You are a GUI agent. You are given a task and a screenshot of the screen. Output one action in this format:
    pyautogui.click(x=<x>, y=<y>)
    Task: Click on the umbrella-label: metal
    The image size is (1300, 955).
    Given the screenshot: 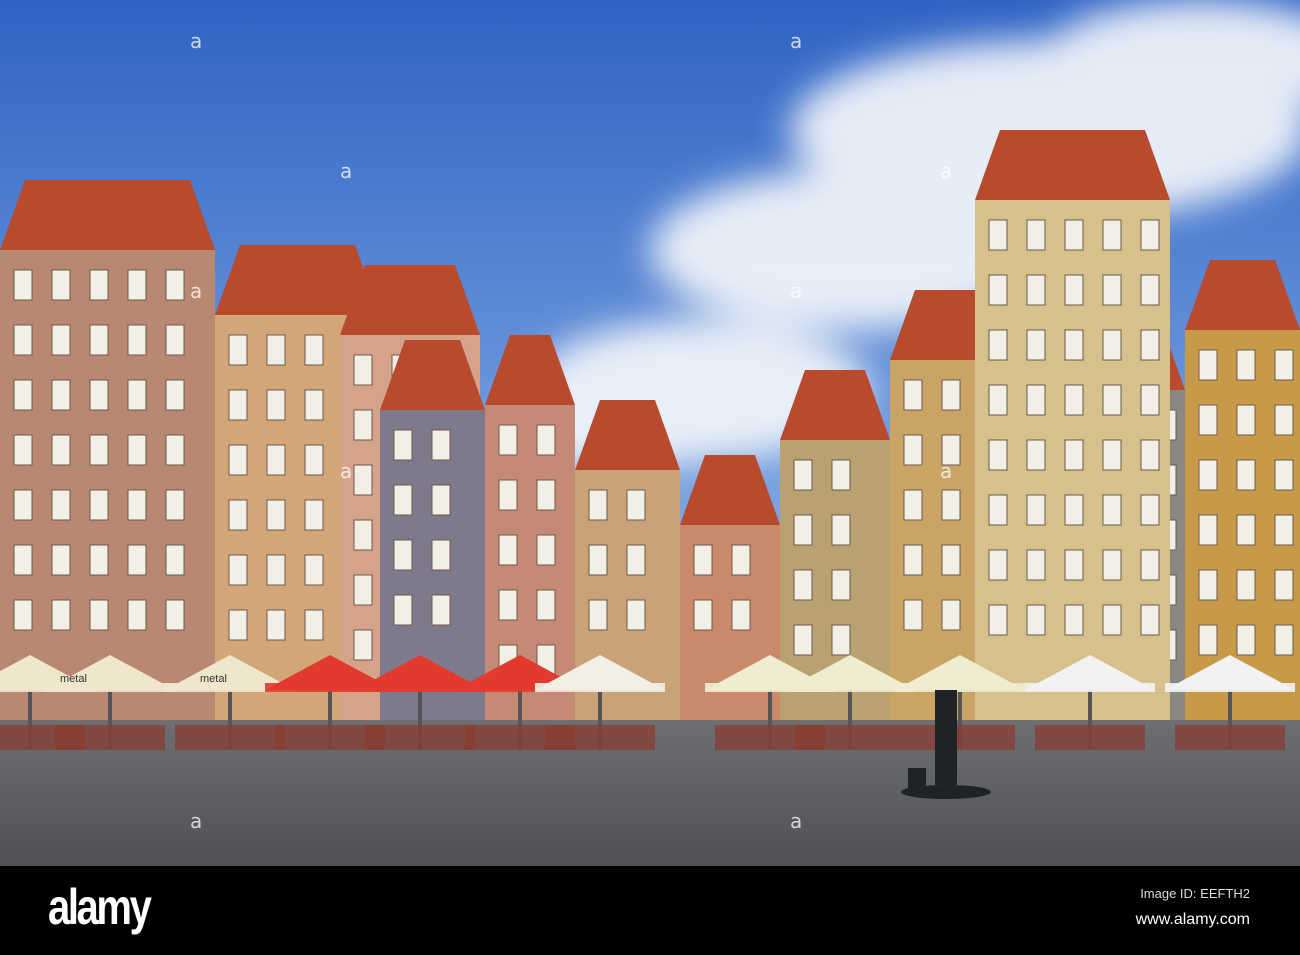 What is the action you would take?
    pyautogui.click(x=213, y=679)
    